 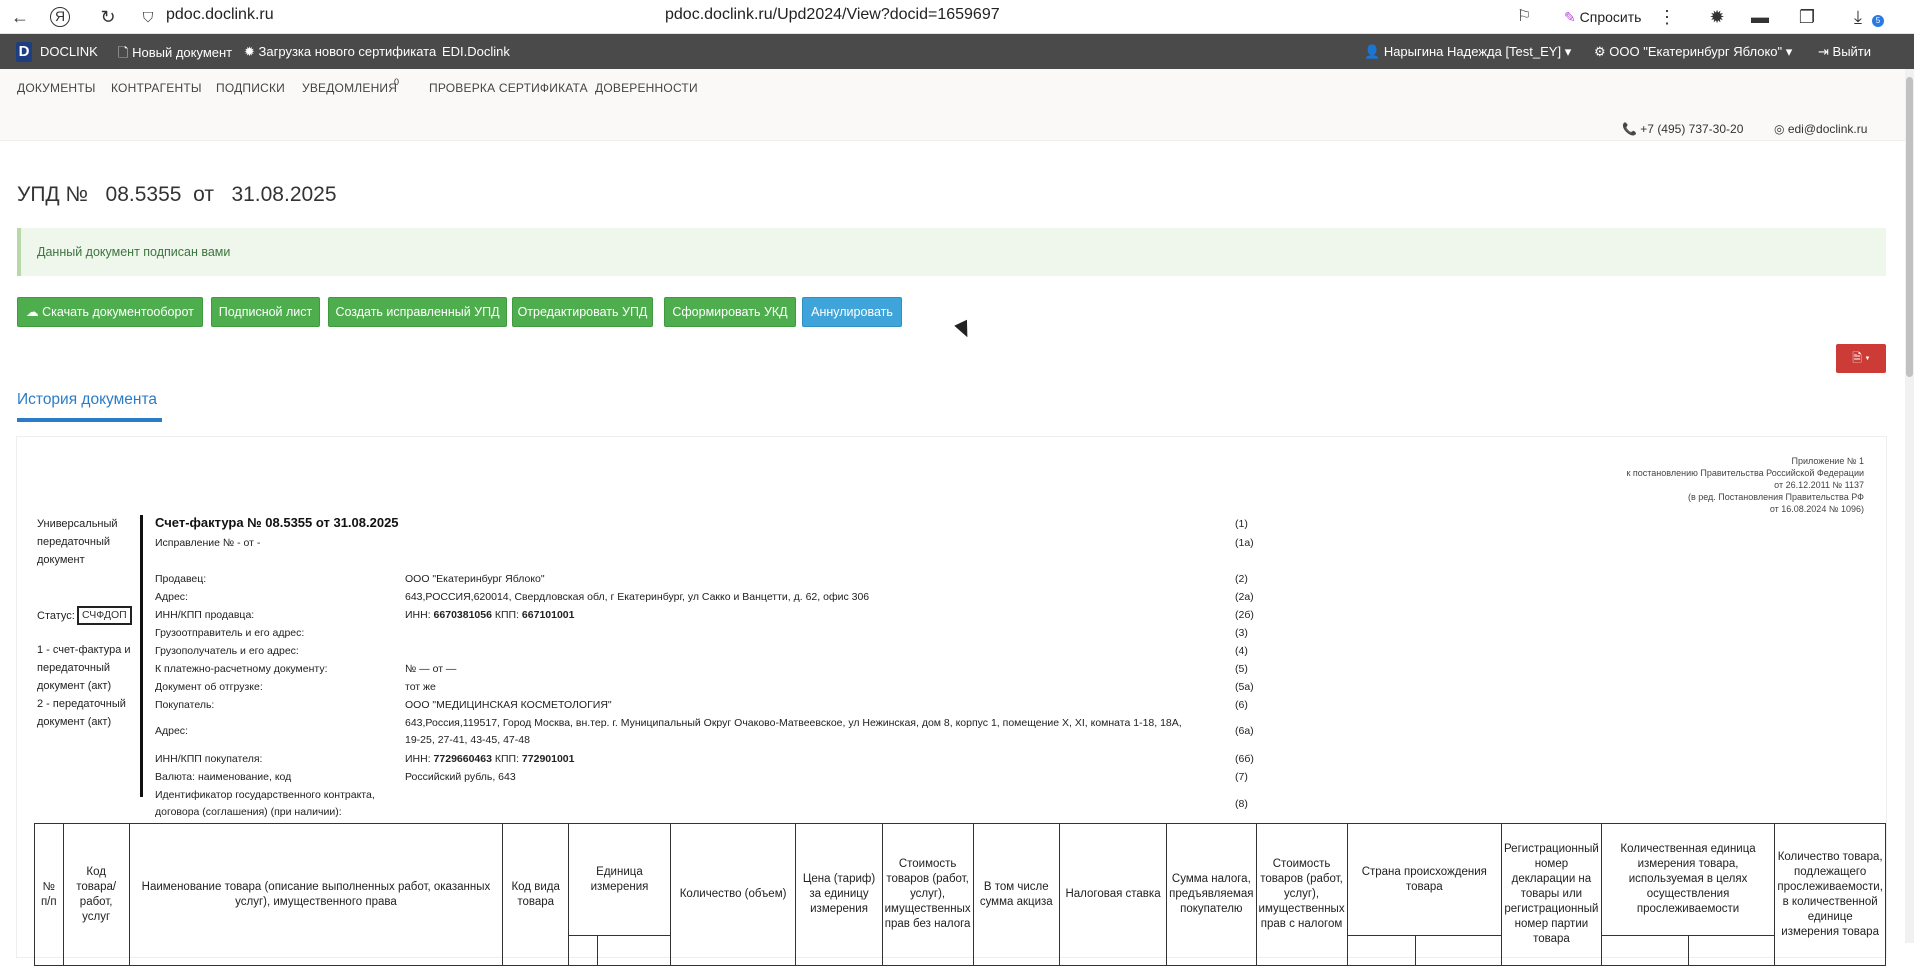 I want to click on signed-alert: Данный документ подписан вами, so click(x=951, y=252).